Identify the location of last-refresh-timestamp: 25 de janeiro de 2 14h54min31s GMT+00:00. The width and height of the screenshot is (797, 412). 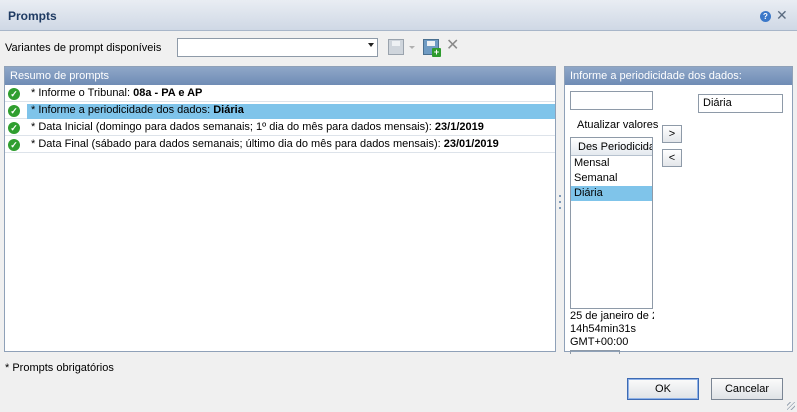
(612, 332).